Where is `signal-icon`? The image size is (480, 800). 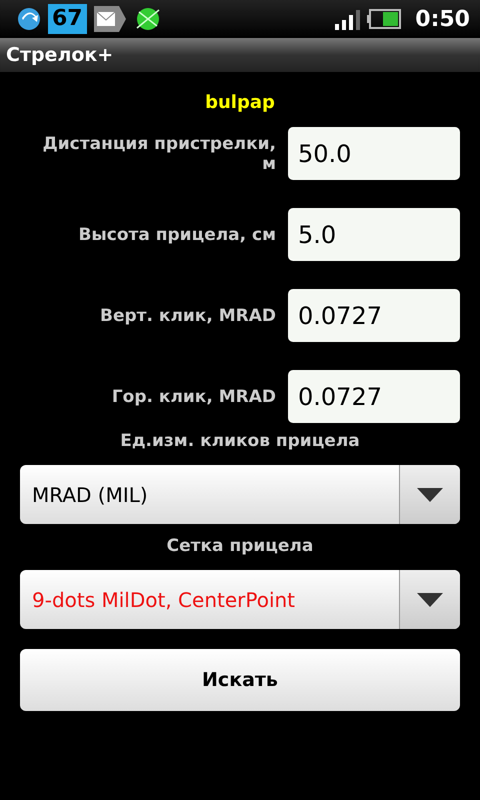
signal-icon is located at coordinates (348, 19).